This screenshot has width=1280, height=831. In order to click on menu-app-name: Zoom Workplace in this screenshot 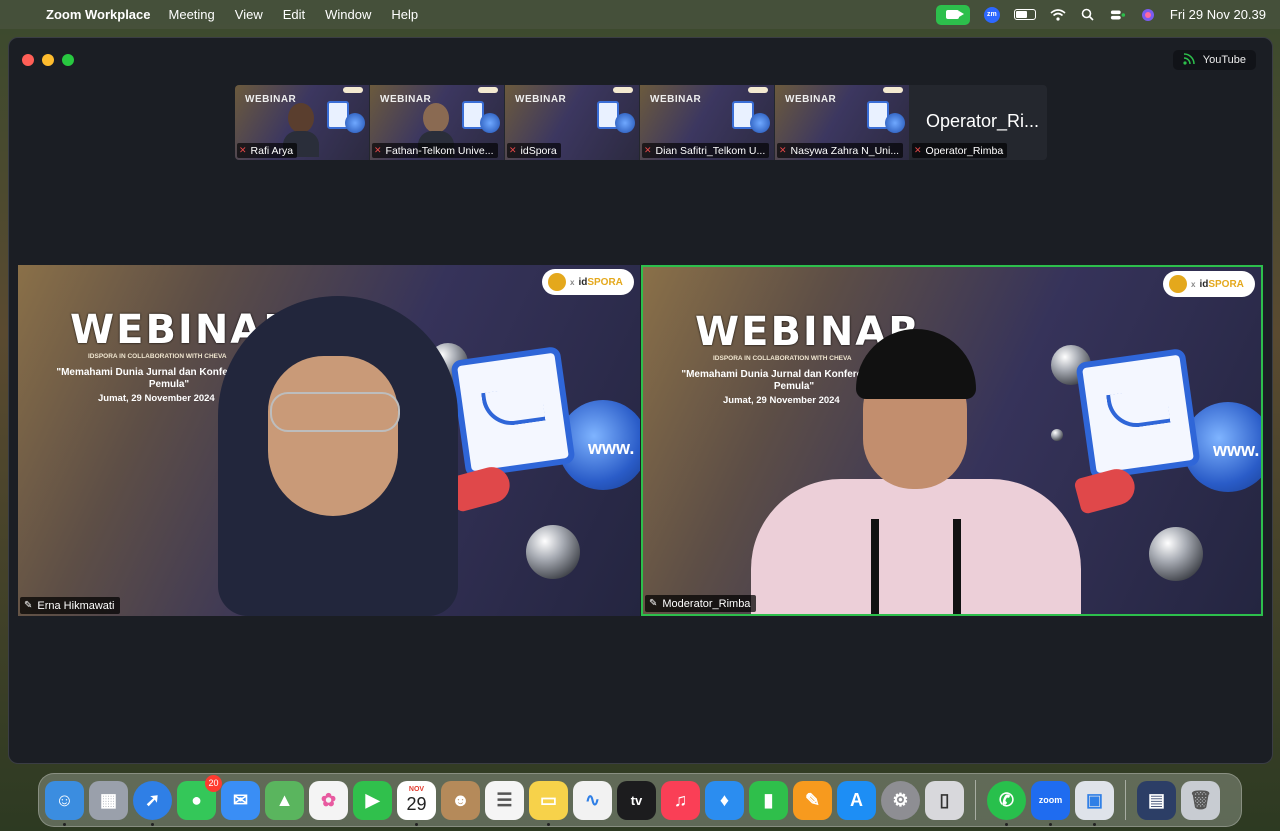, I will do `click(98, 14)`.